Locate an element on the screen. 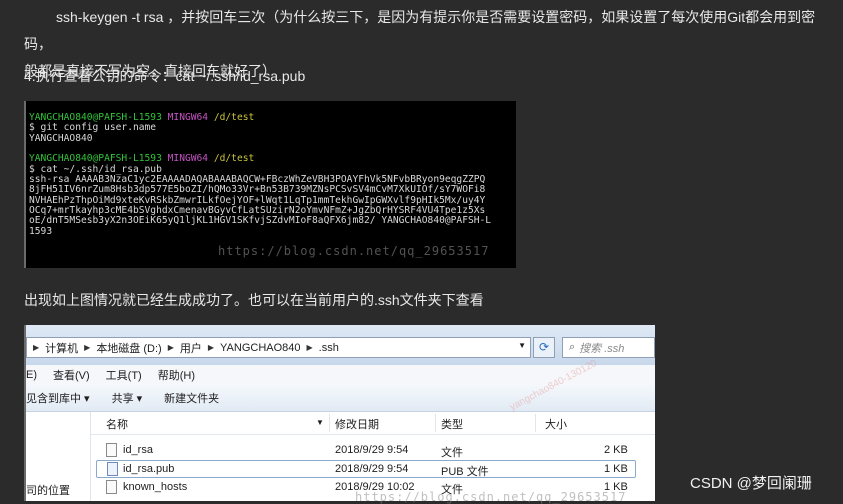 The height and width of the screenshot is (504, 843). breadcrumb-user: YANGCHAO840 is located at coordinates (260, 348).